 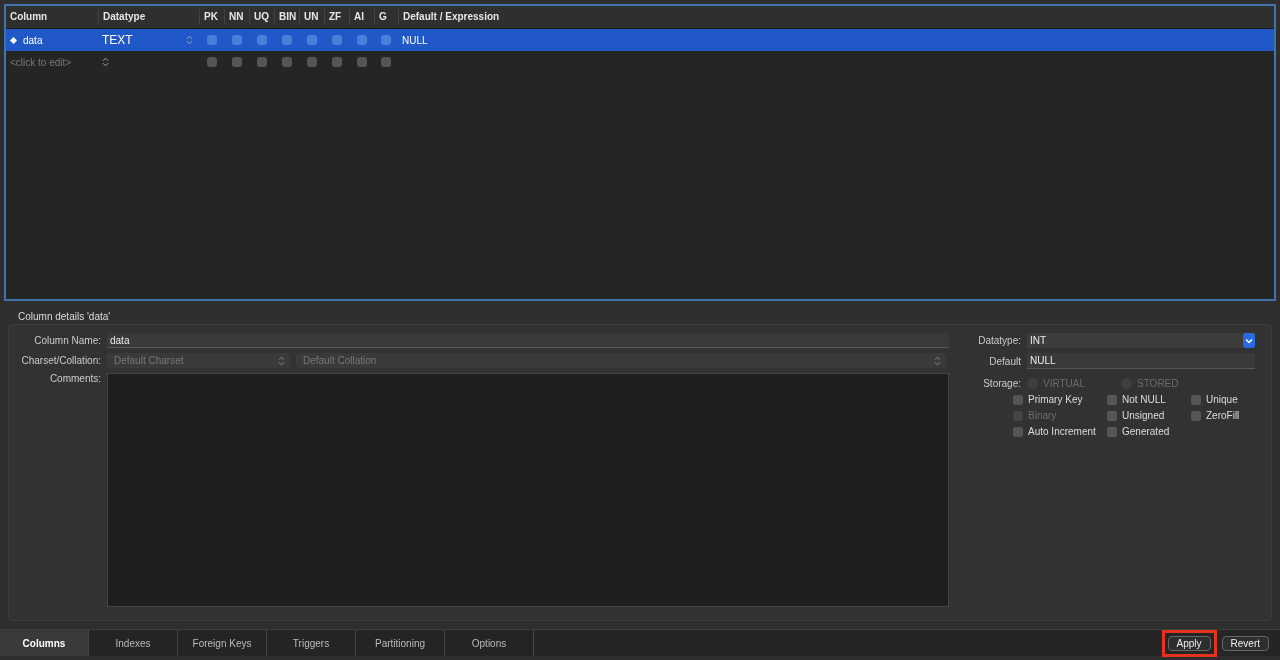 What do you see at coordinates (41, 62) in the screenshot?
I see `placeholder-text: <click to edit>` at bounding box center [41, 62].